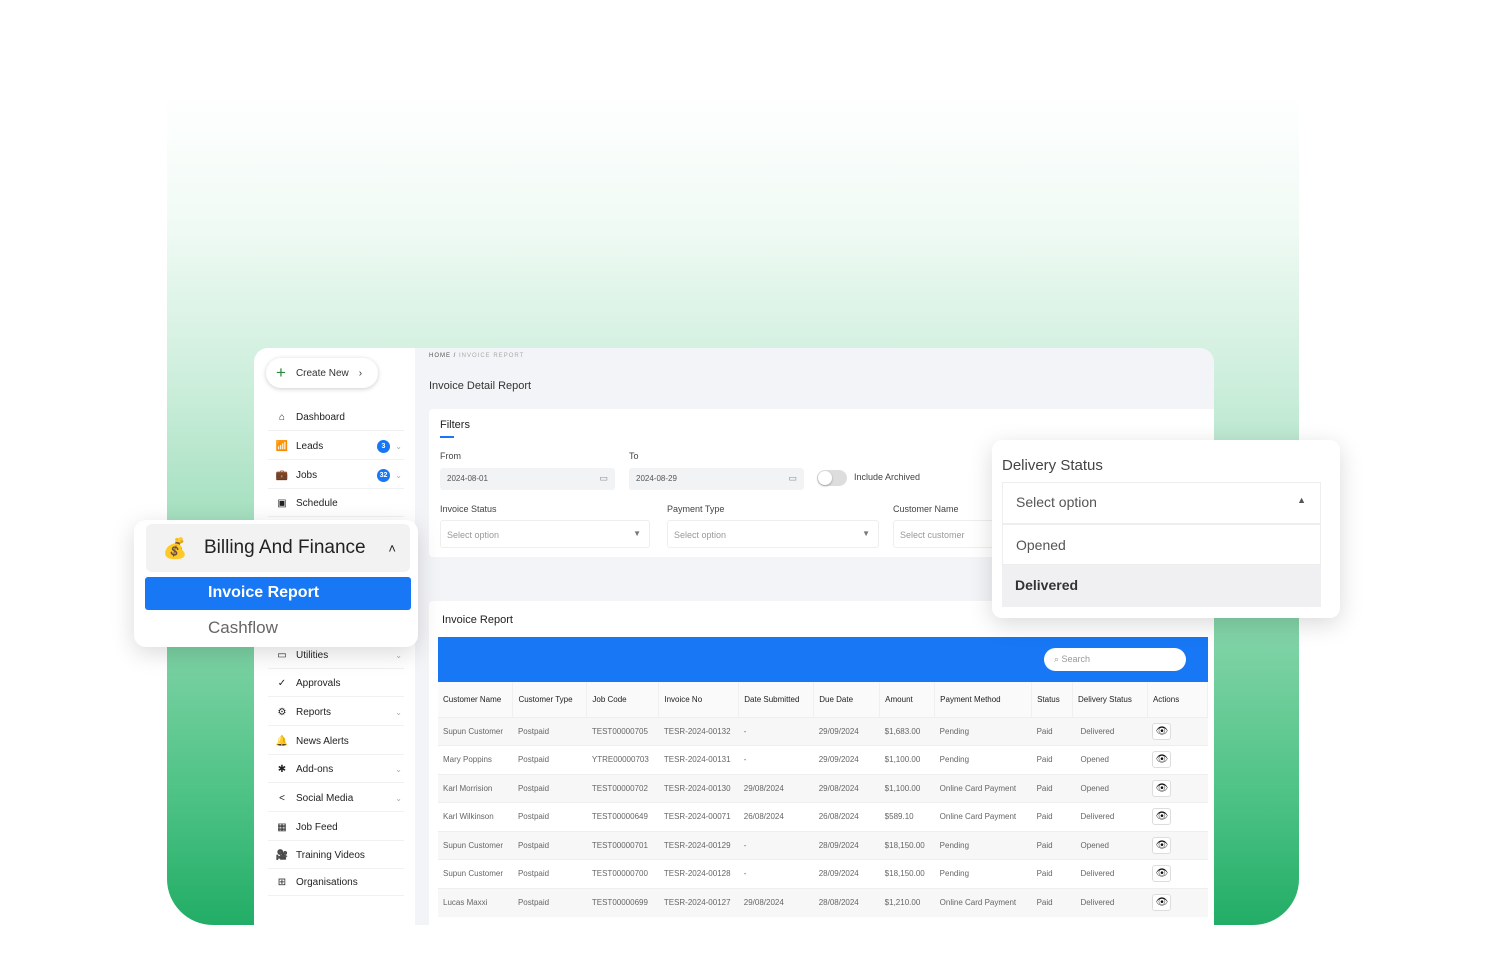 The height and width of the screenshot is (977, 1500). I want to click on sidebar-item-schedule: ▣ Schedule, so click(336, 504).